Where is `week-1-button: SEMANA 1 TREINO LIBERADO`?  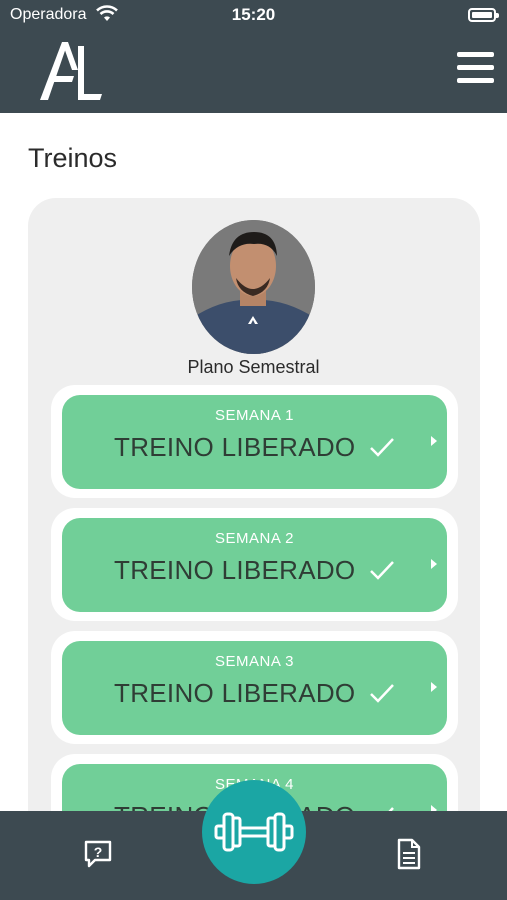 week-1-button: SEMANA 1 TREINO LIBERADO is located at coordinates (254, 442).